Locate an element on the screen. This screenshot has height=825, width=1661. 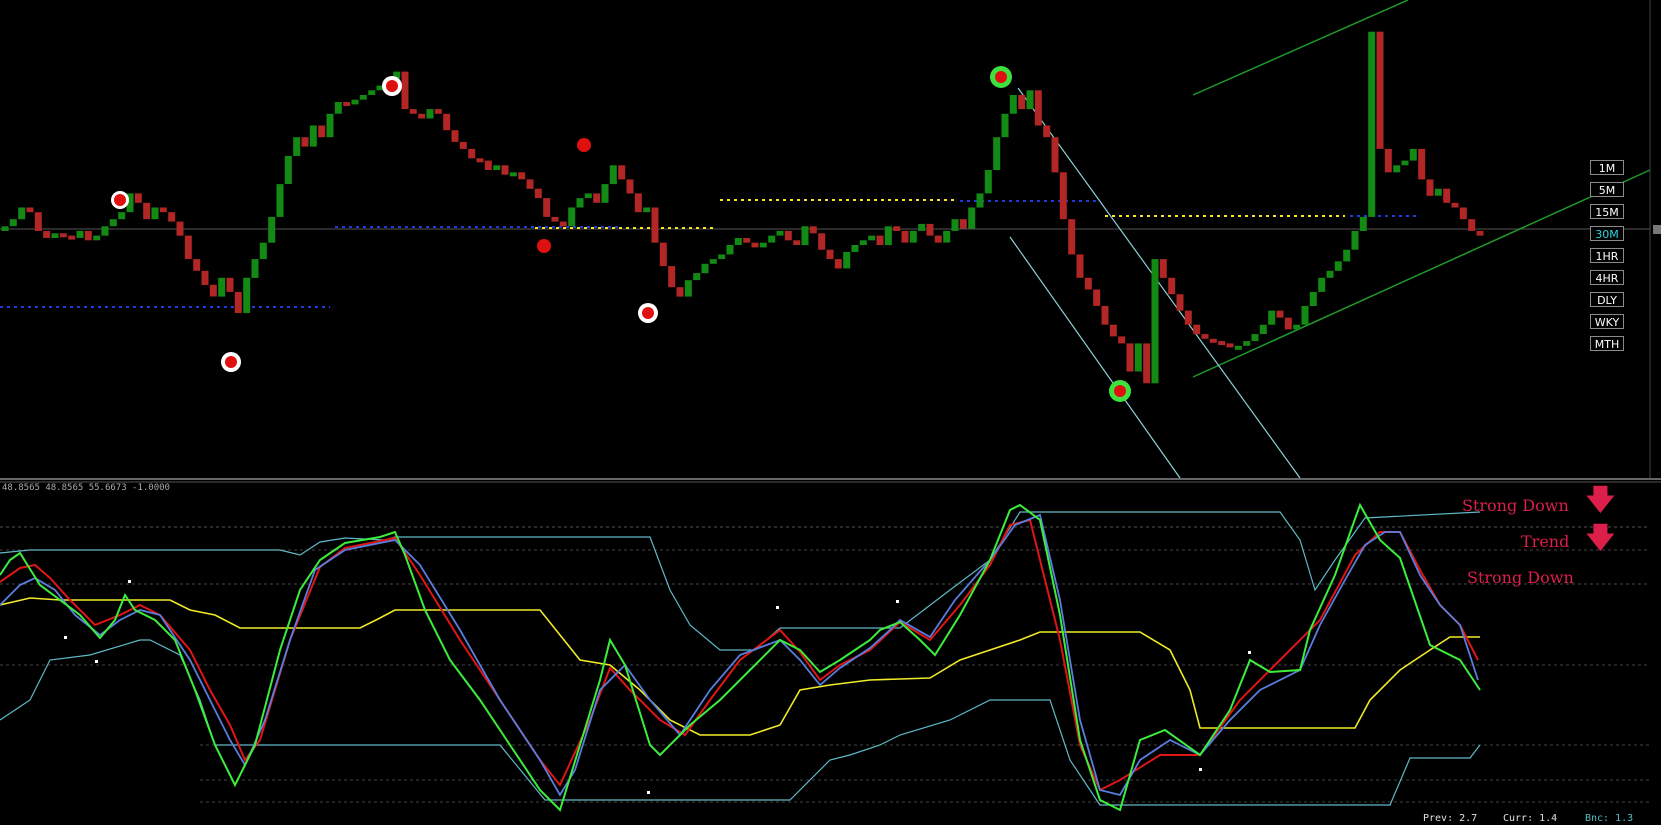
timeframe-button-mth: MTH is located at coordinates (1607, 343).